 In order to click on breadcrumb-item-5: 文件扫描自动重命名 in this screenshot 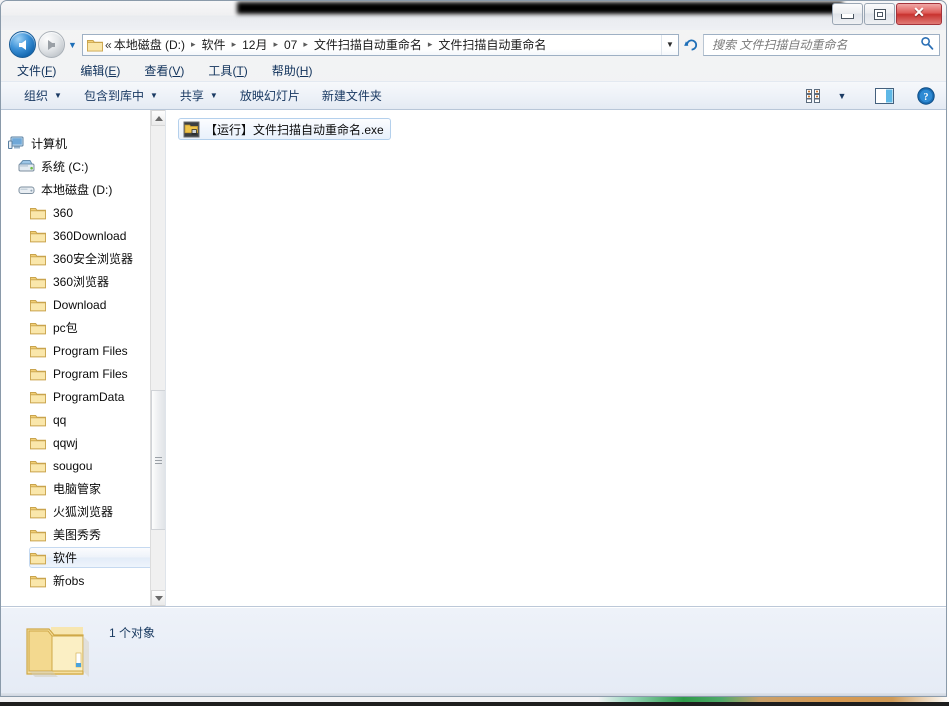, I will do `click(492, 44)`.